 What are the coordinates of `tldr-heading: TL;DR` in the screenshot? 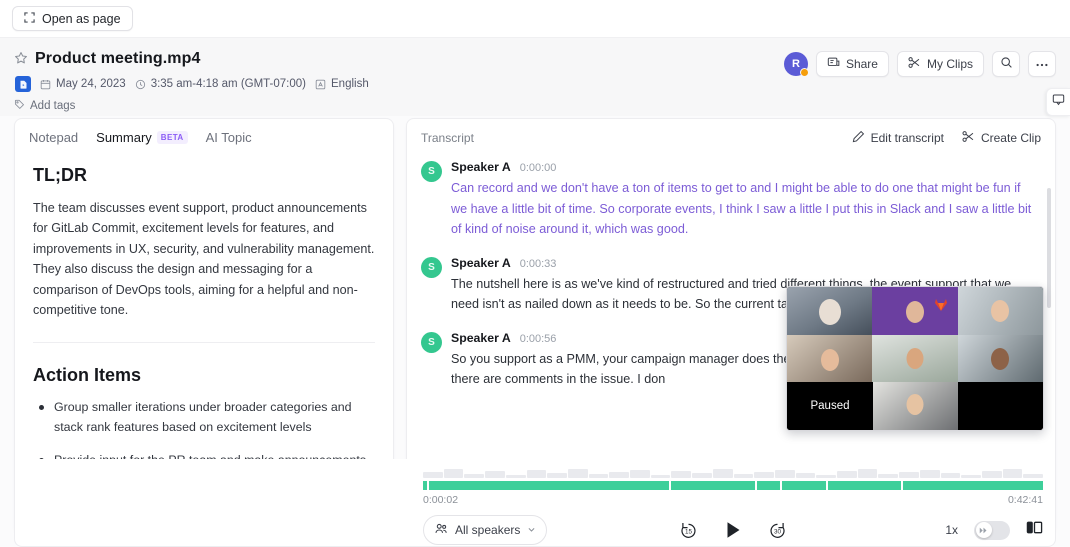 It's located at (60, 175).